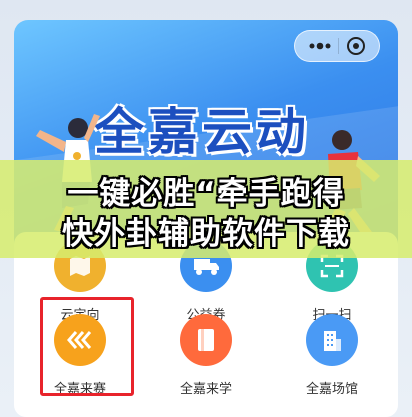 Image resolution: width=412 pixels, height=417 pixels. Describe the element at coordinates (206, 234) in the screenshot. I see `overlay-headline-line-2: 快外卦辅助软件下载` at that location.